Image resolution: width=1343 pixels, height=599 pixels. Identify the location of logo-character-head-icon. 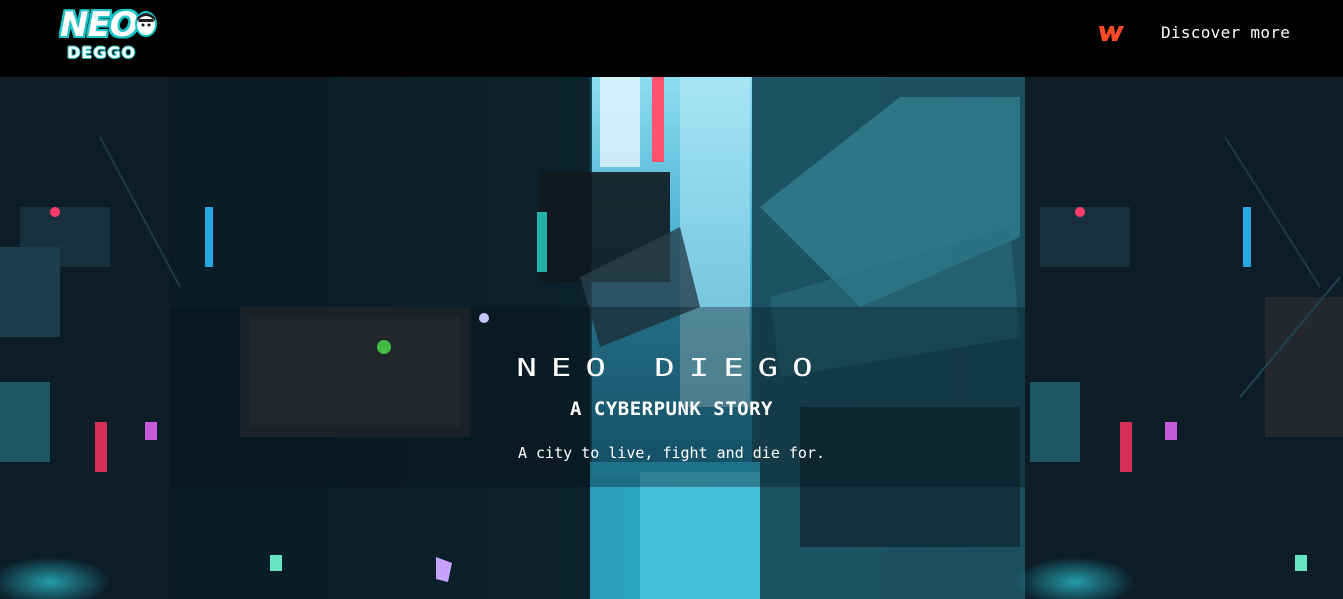
(146, 24).